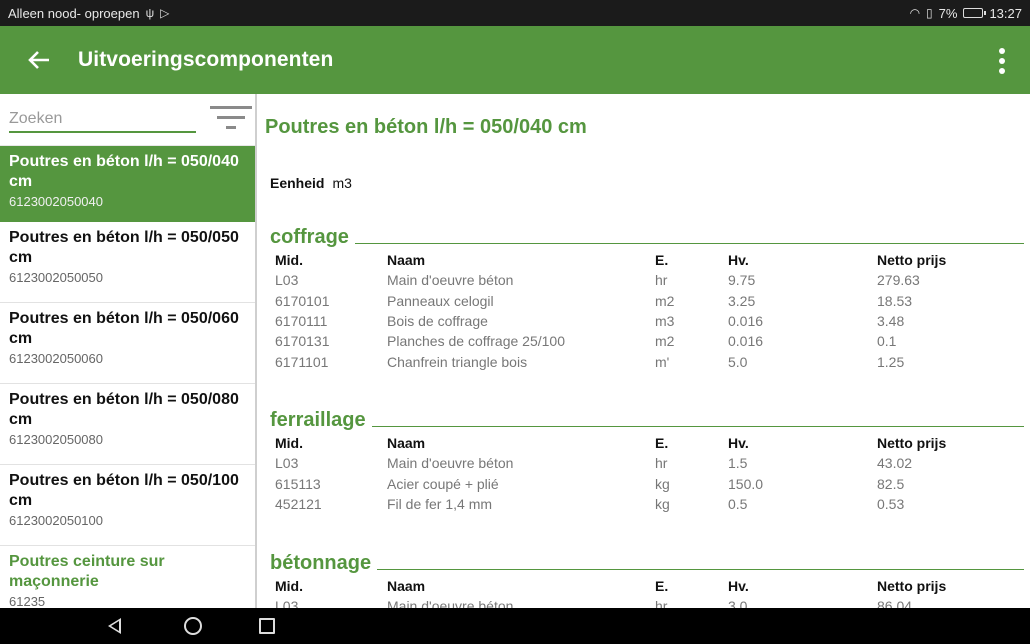  Describe the element at coordinates (887, 341) in the screenshot. I see `cell: 0.1` at that location.